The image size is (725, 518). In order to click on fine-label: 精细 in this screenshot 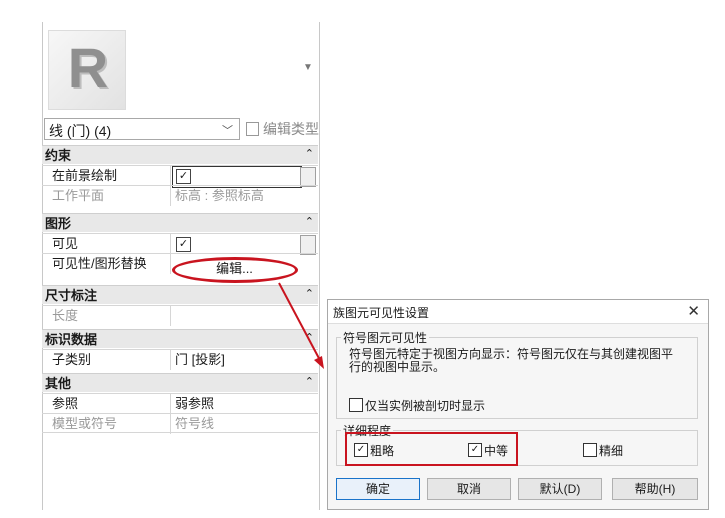, I will do `click(611, 451)`.